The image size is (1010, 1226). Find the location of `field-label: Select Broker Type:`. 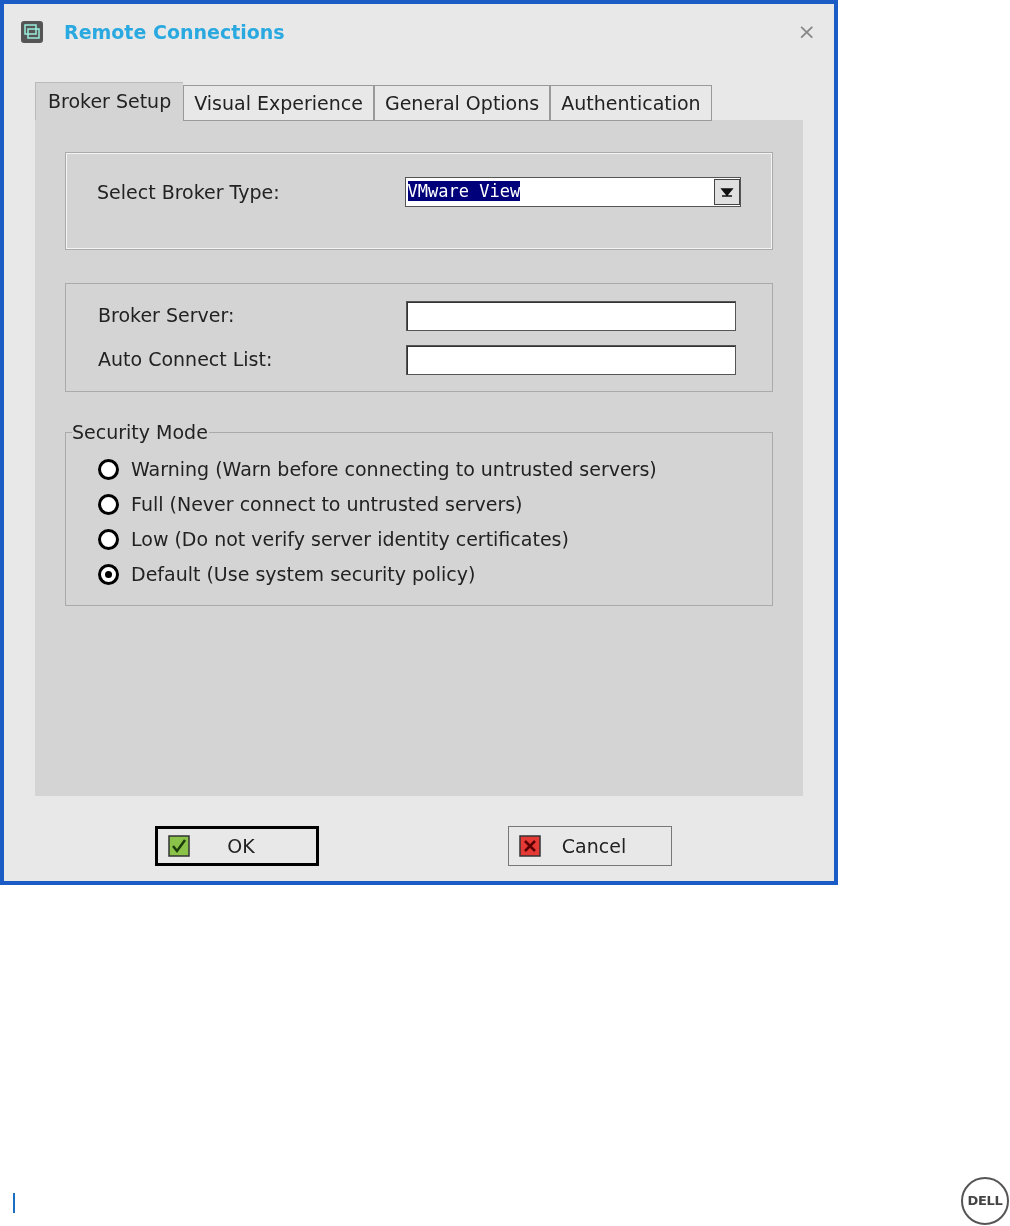

field-label: Select Broker Type: is located at coordinates (189, 192).